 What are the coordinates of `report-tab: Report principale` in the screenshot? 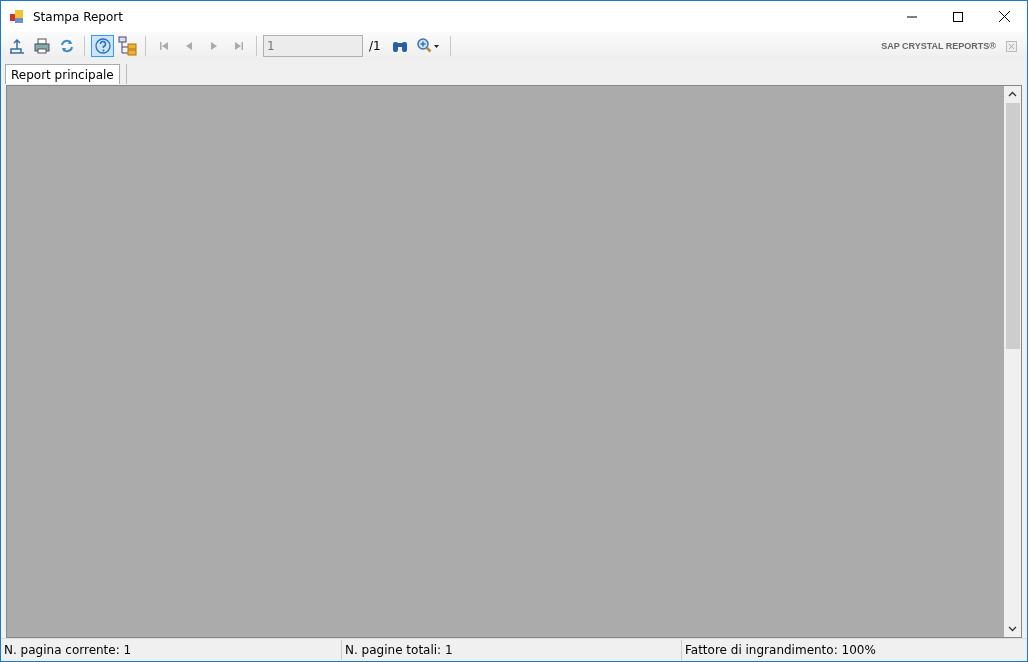 It's located at (62, 74).